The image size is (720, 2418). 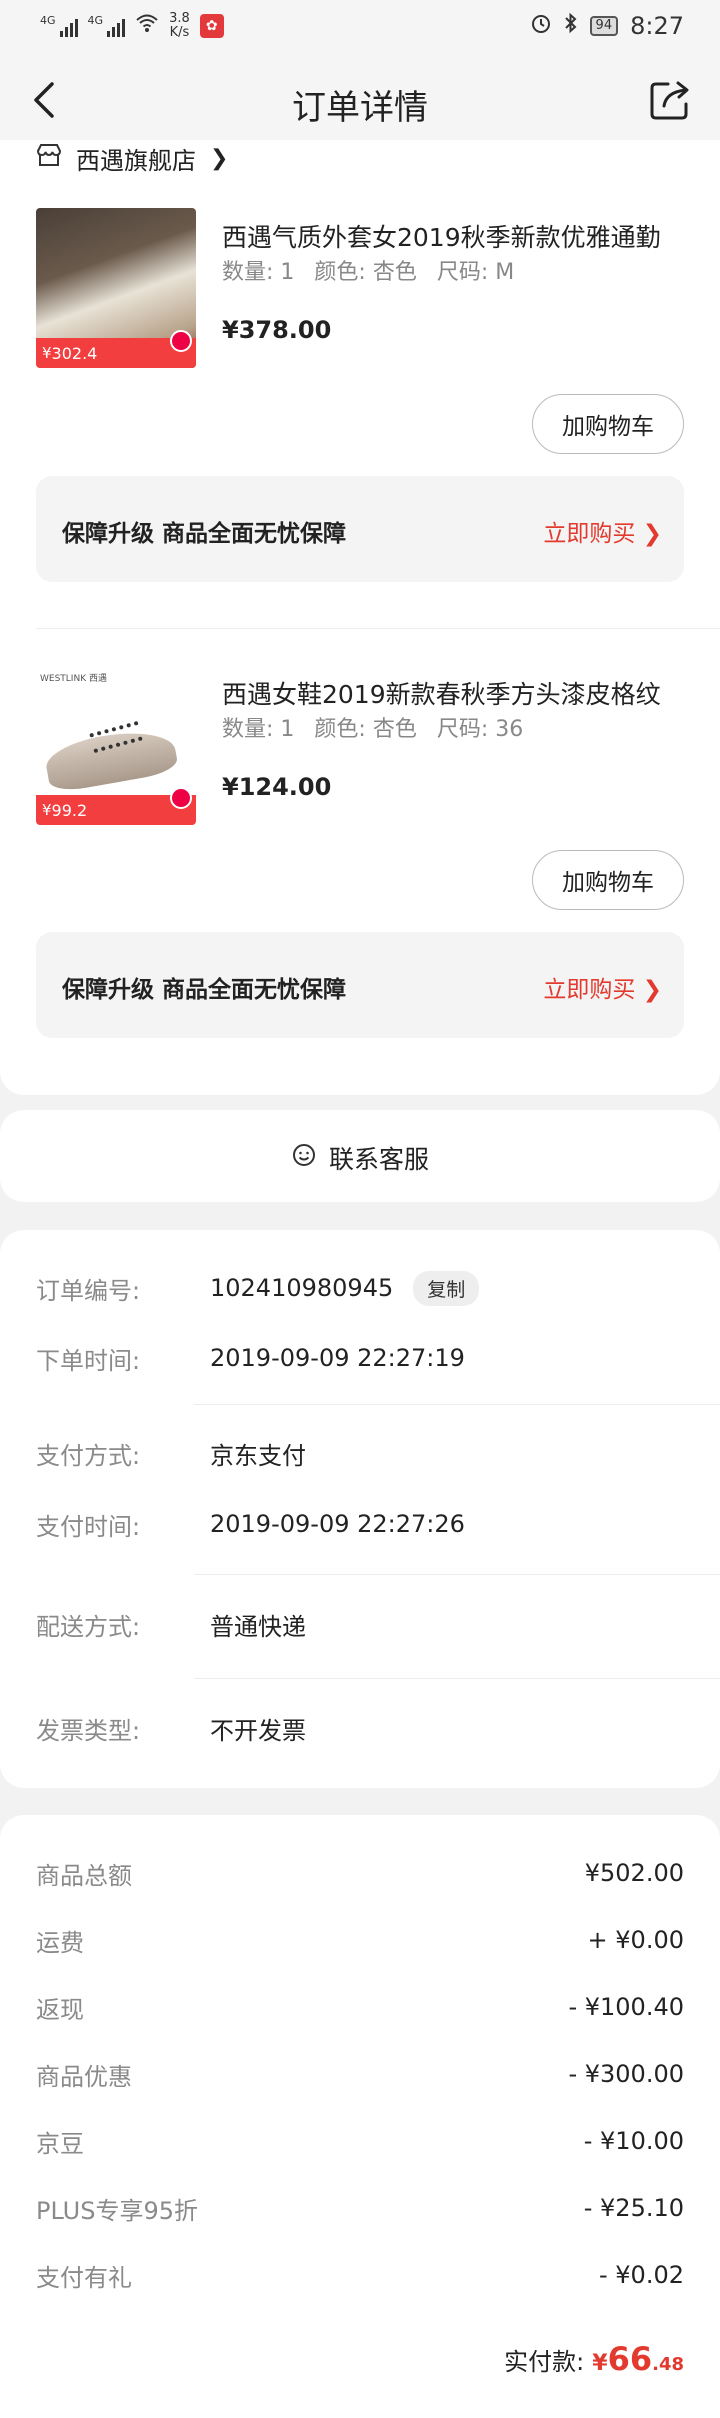 I want to click on summary-value: ¥502.00, so click(x=634, y=1873).